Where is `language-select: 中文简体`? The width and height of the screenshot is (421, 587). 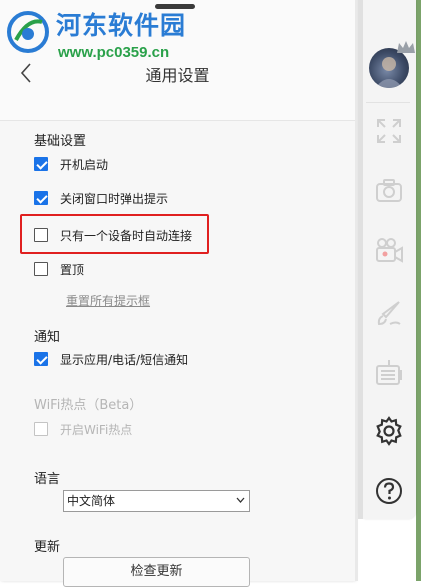 language-select: 中文简体 is located at coordinates (156, 501).